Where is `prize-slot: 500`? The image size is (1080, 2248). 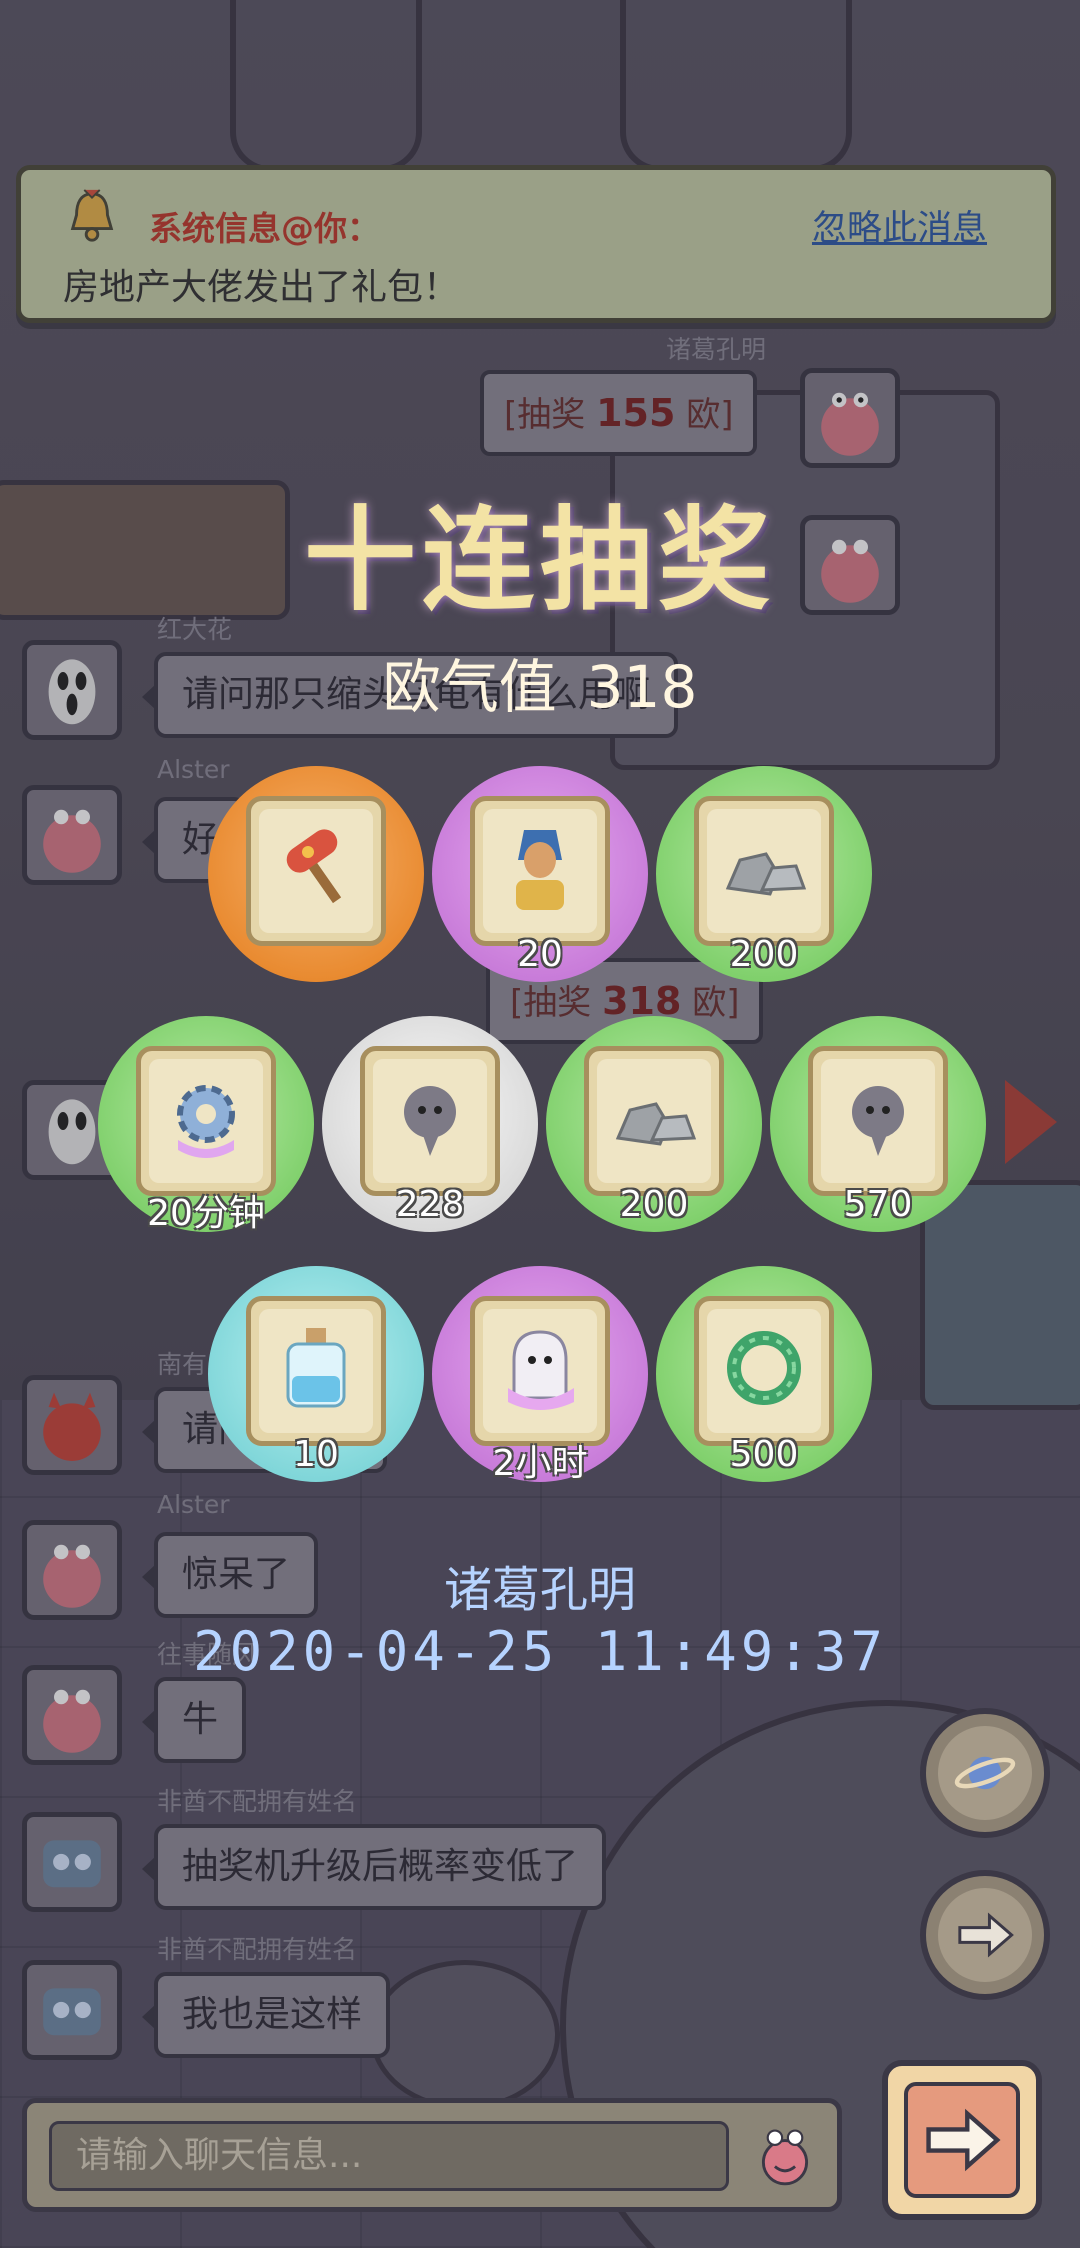
prize-slot: 500 is located at coordinates (764, 1374).